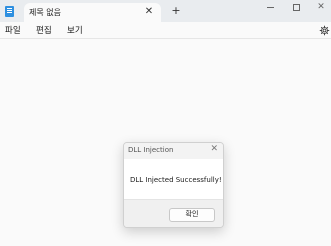 Image resolution: width=331 pixels, height=246 pixels. Describe the element at coordinates (165, 30) in the screenshot. I see `menu-bar: 파일 편집 보기` at that location.